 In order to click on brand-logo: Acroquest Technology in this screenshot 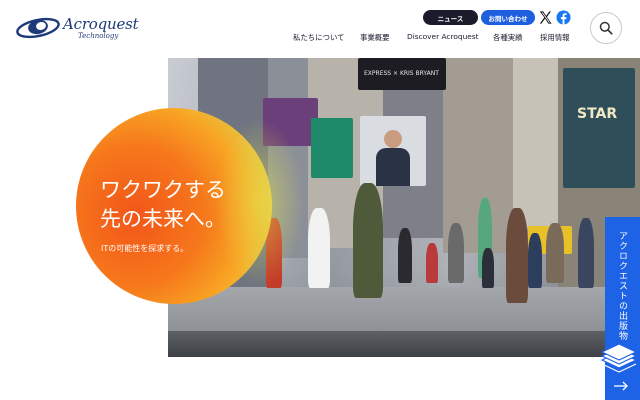, I will do `click(78, 28)`.